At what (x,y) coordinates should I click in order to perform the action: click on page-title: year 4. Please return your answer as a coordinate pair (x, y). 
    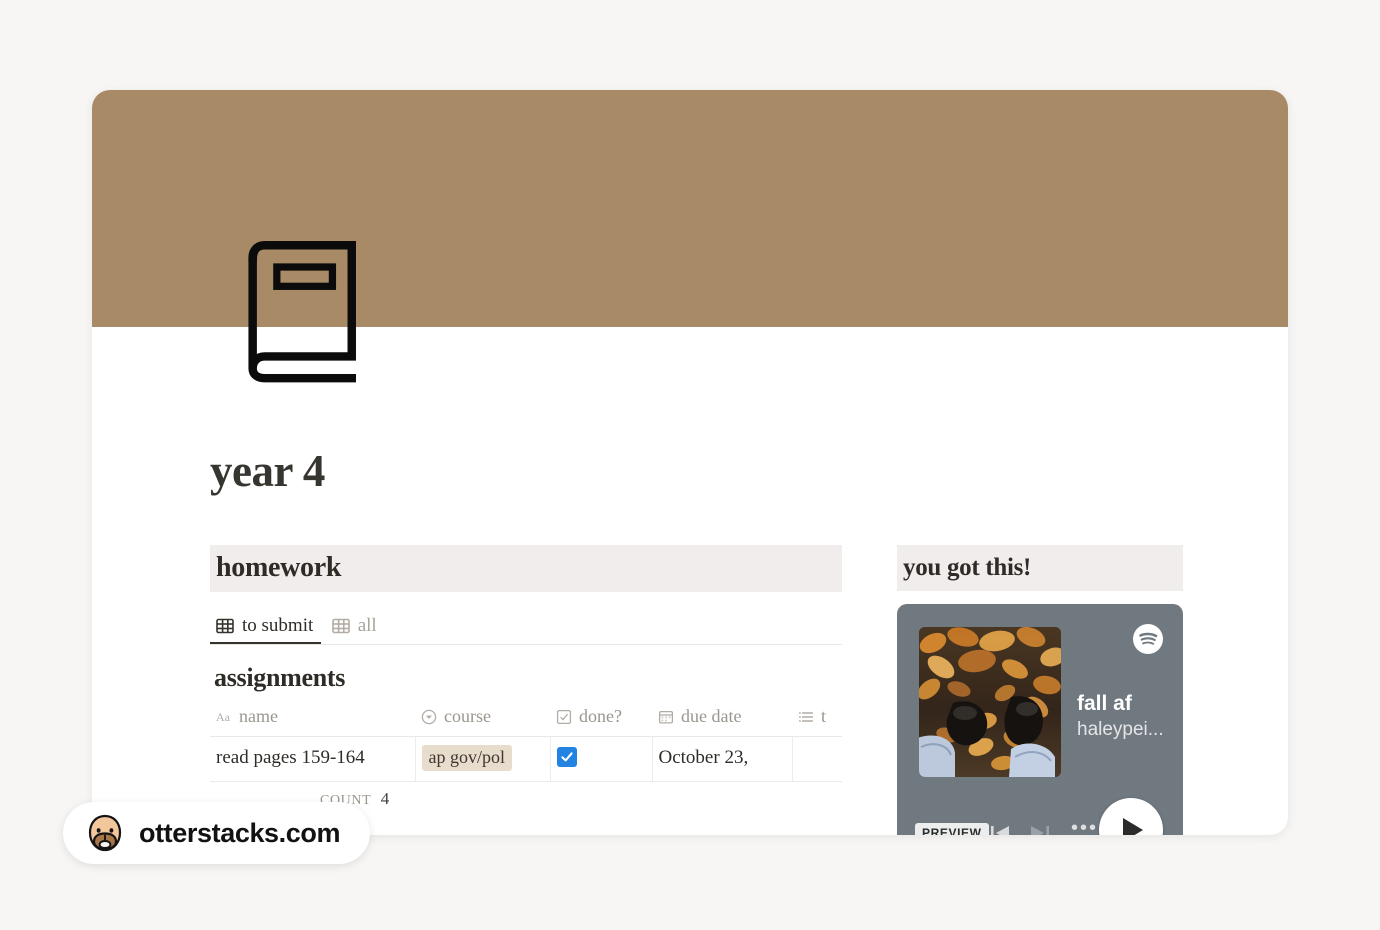
    Looking at the image, I should click on (267, 471).